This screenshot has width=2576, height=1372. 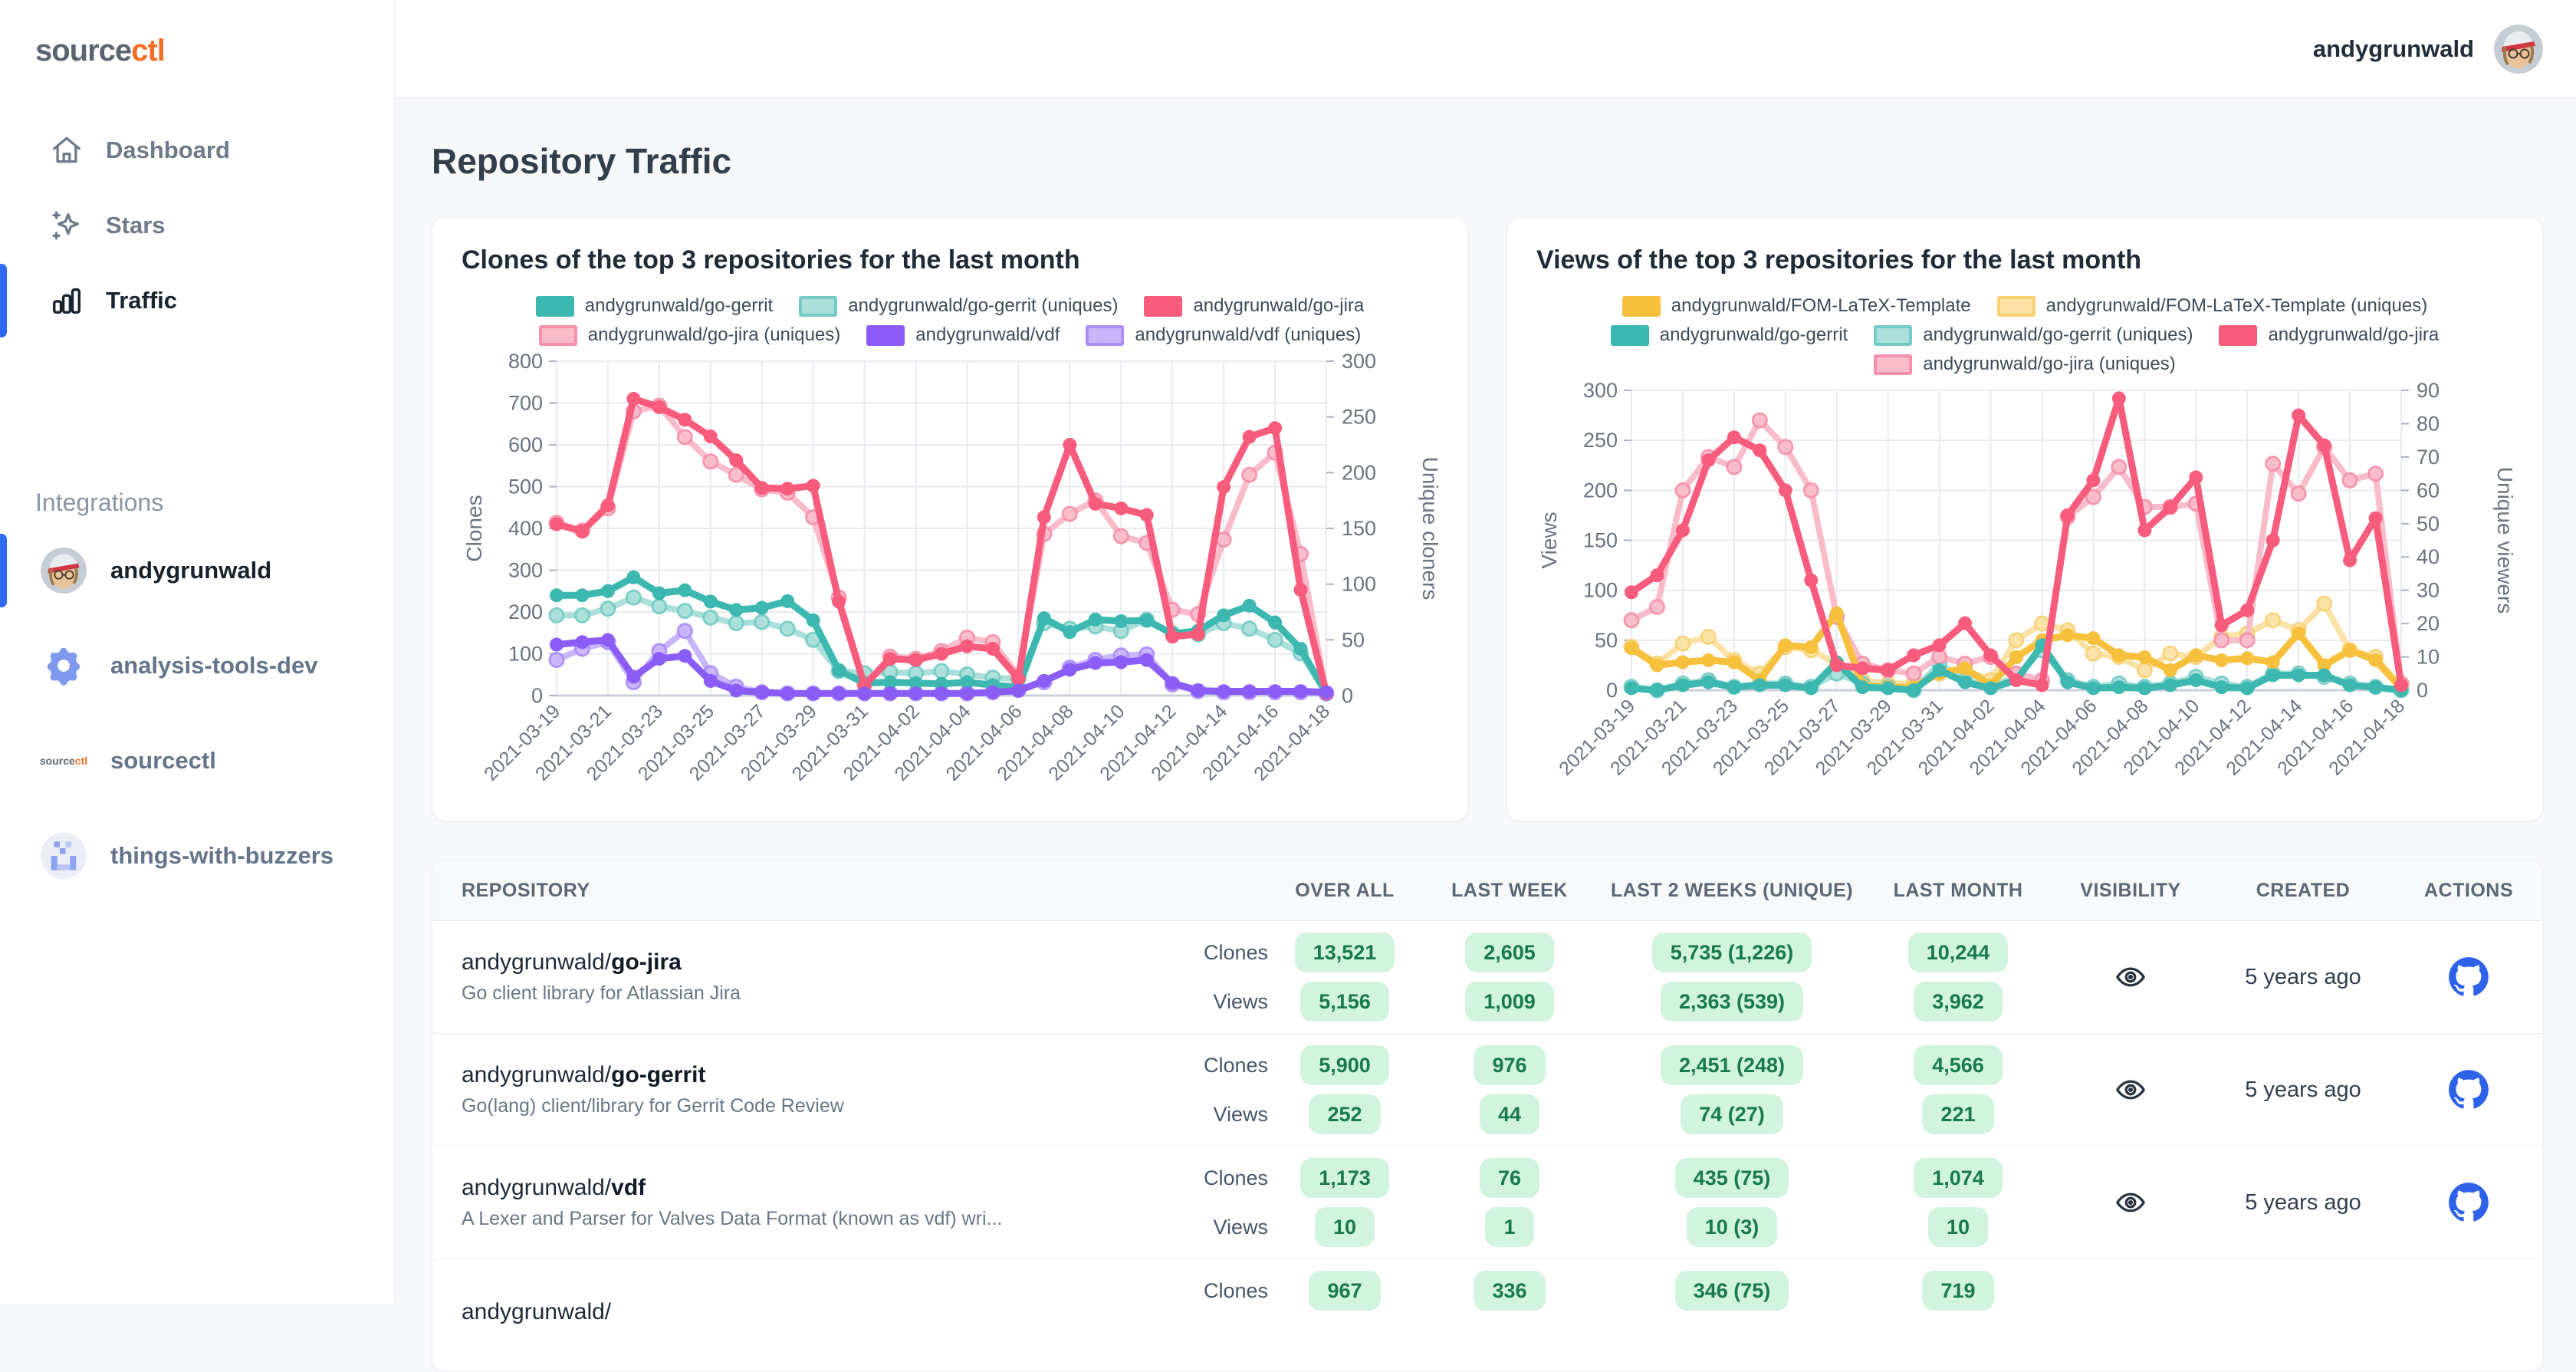 What do you see at coordinates (831, 1075) in the screenshot?
I see `repo-name: andygrunwald/go-gerrit` at bounding box center [831, 1075].